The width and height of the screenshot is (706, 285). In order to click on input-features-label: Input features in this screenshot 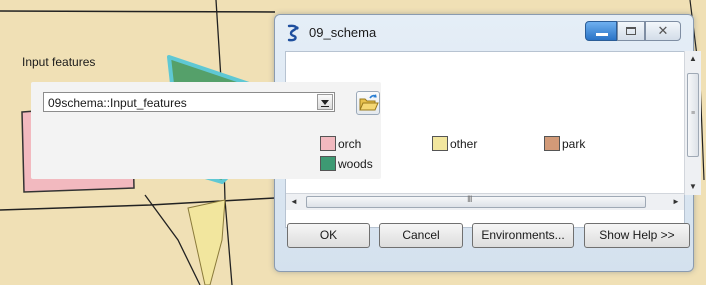, I will do `click(59, 62)`.